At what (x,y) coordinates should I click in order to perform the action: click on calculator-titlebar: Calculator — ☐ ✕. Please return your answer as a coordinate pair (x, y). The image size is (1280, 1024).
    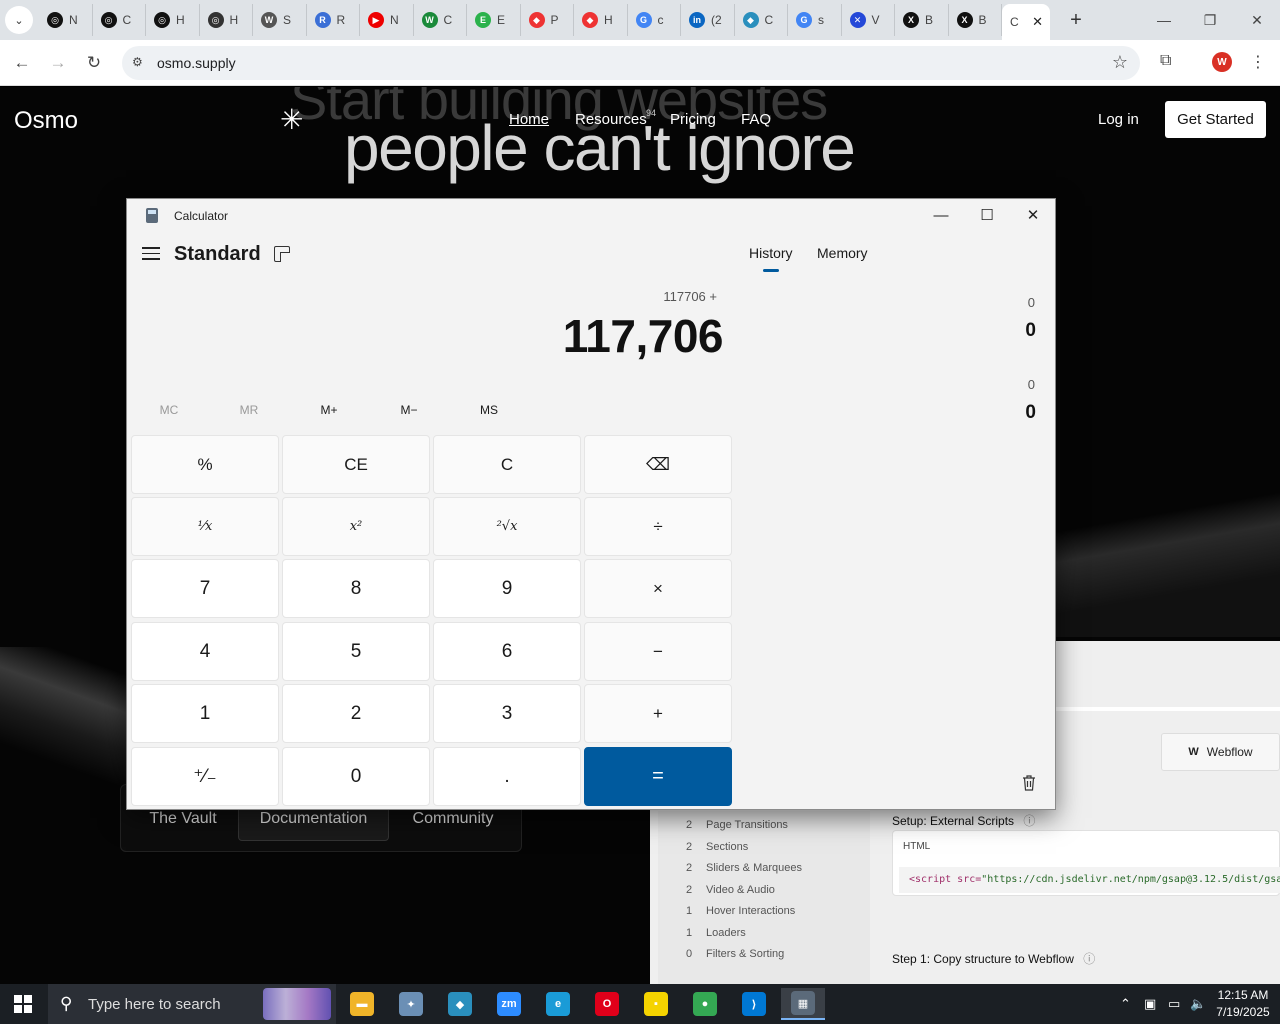
    Looking at the image, I should click on (591, 215).